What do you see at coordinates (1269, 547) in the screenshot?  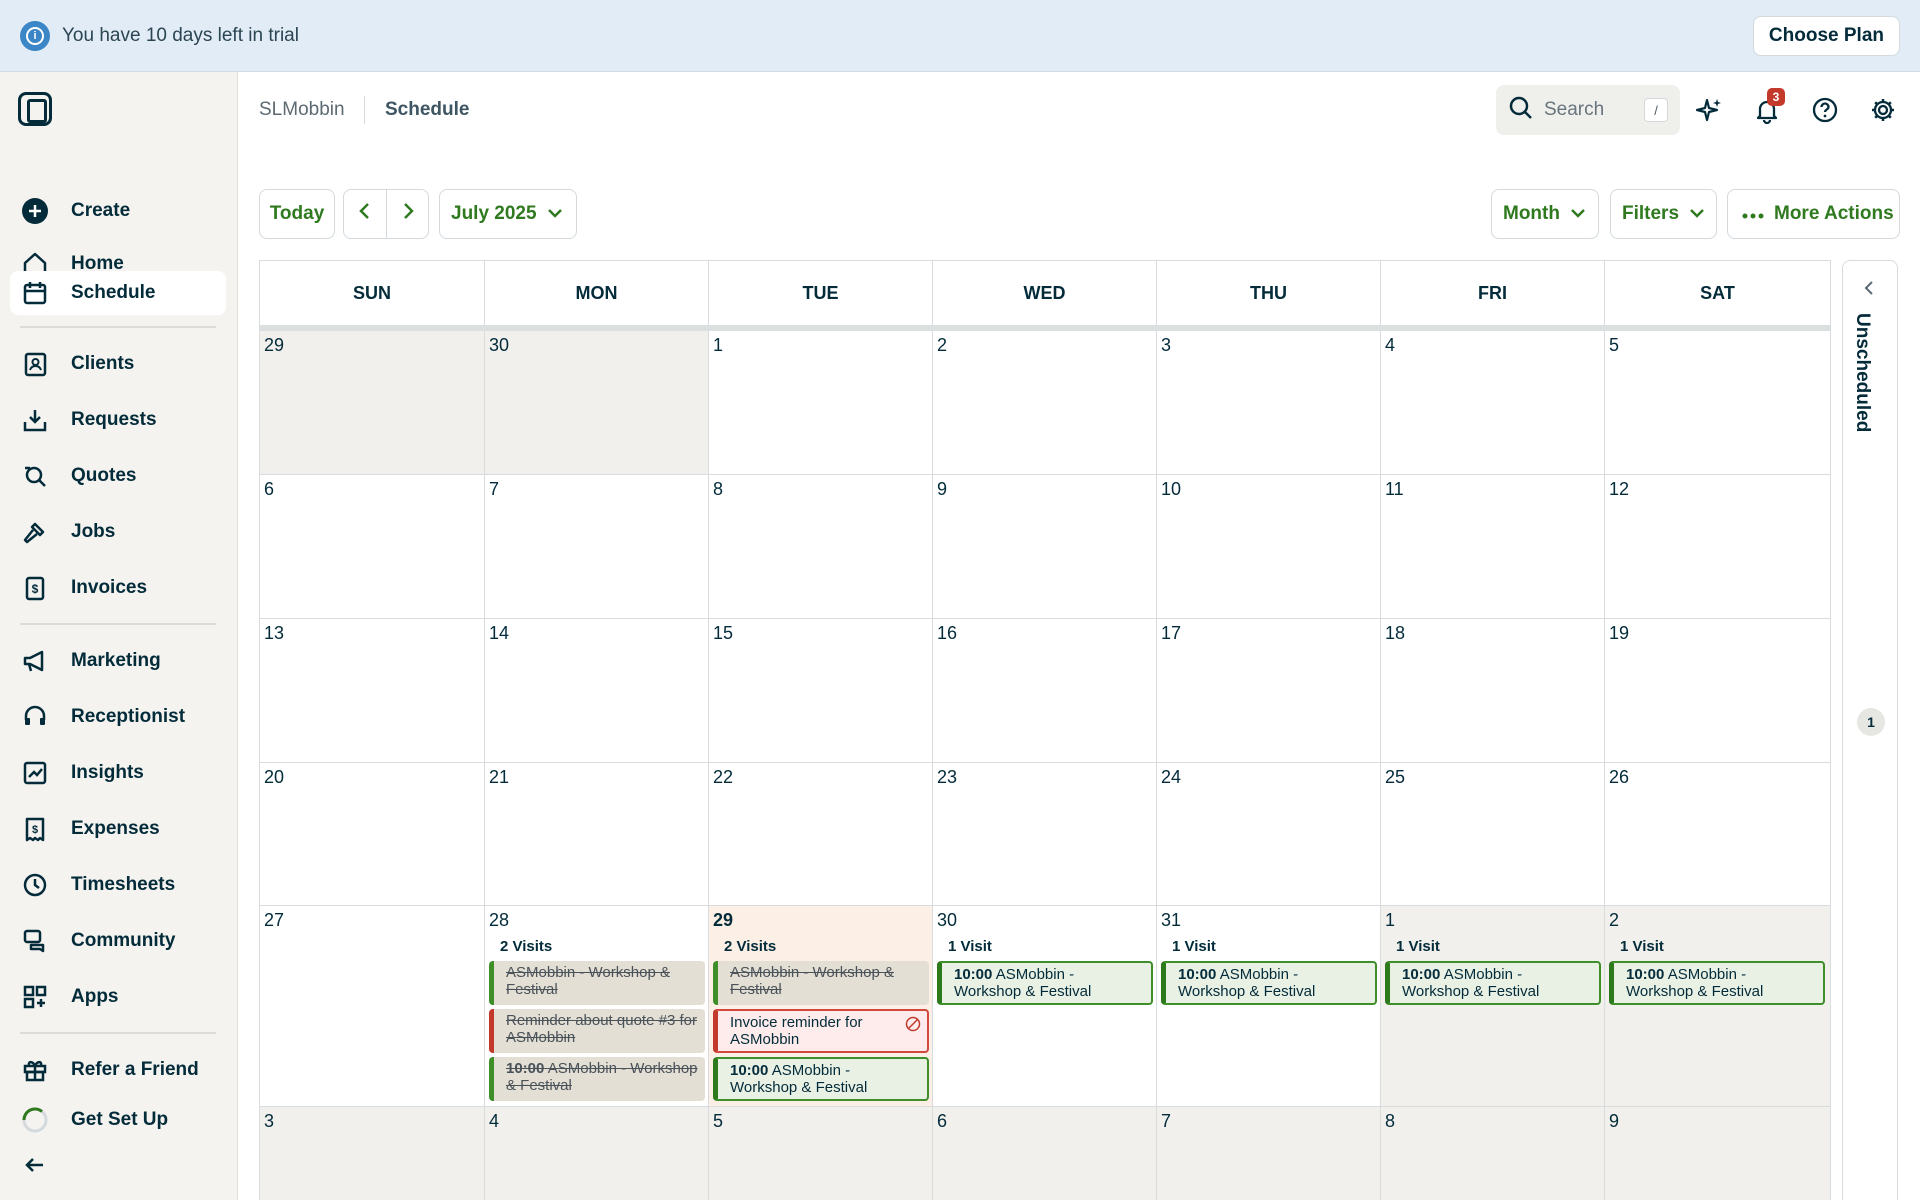 I see `day-cell: 10` at bounding box center [1269, 547].